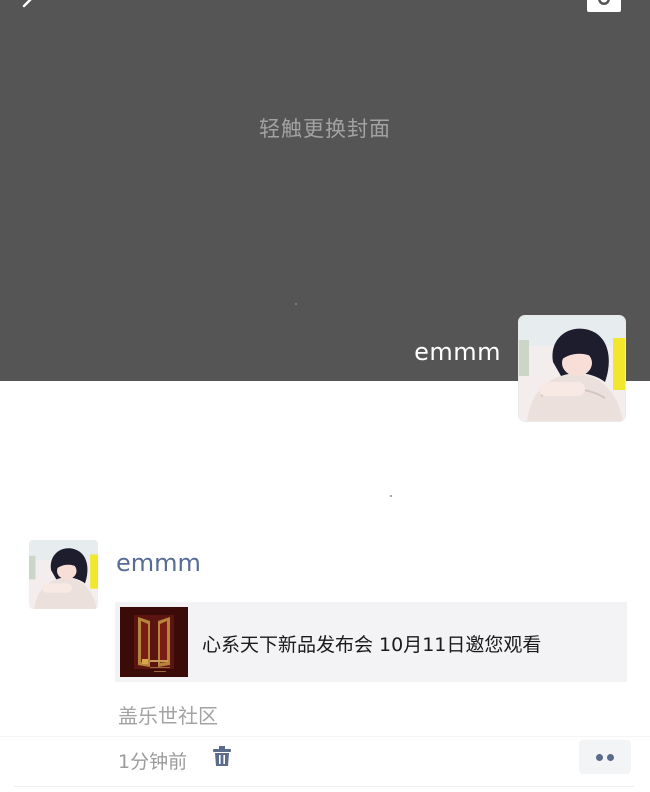  What do you see at coordinates (325, 128) in the screenshot?
I see `change-cover-hint: 轻触更换封面` at bounding box center [325, 128].